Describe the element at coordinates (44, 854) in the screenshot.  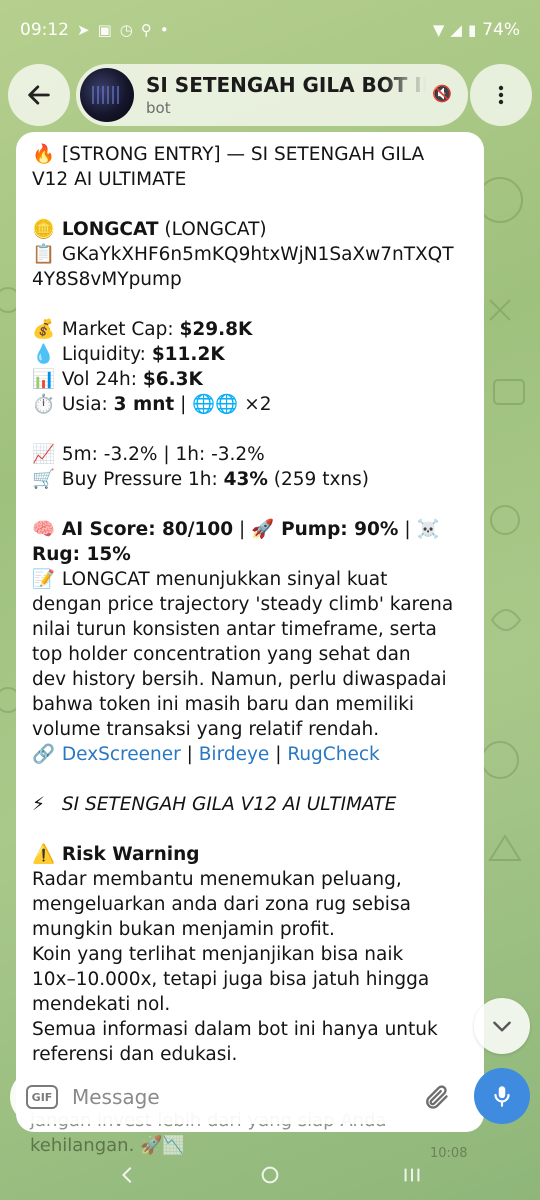
I see `warning-icon: ⚠️` at that location.